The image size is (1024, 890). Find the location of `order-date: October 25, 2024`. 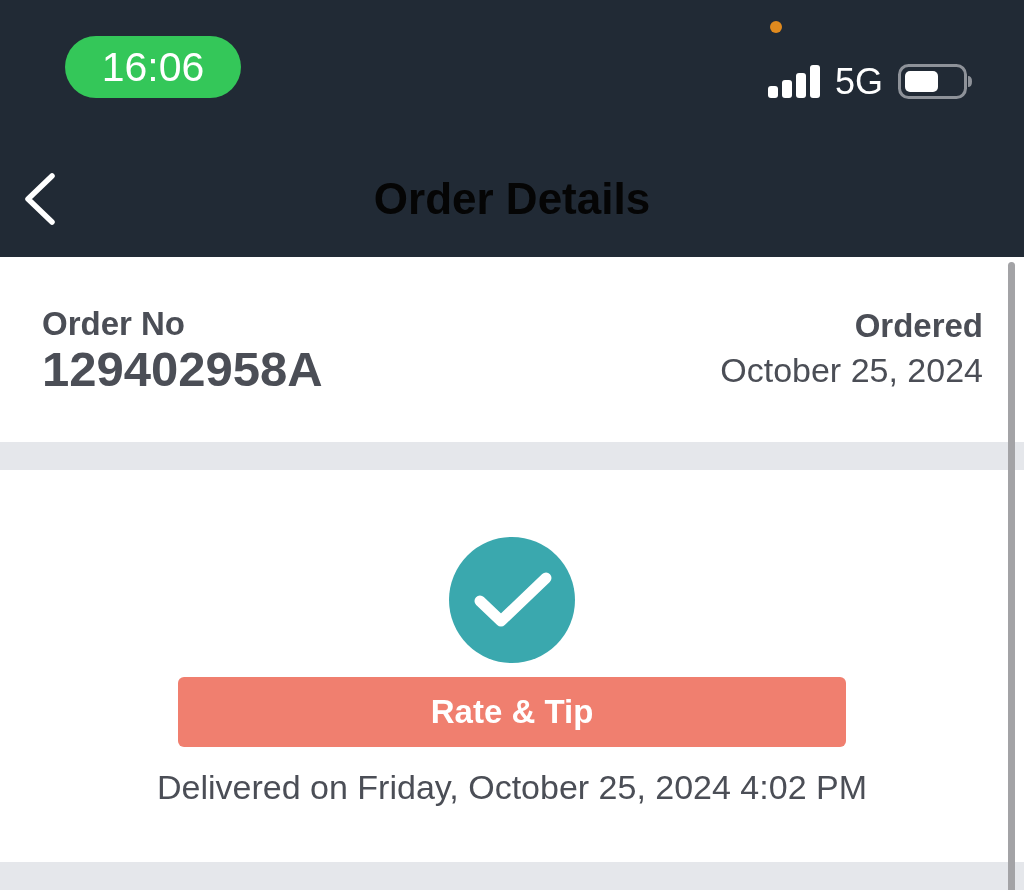

order-date: October 25, 2024 is located at coordinates (851, 370).